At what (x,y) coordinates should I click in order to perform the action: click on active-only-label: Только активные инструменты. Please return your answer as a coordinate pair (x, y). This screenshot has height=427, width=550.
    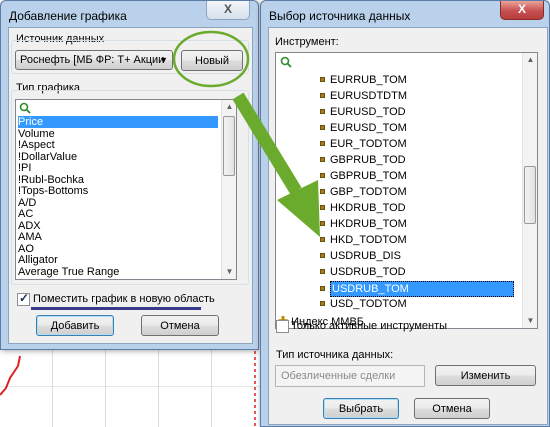
    Looking at the image, I should click on (369, 326).